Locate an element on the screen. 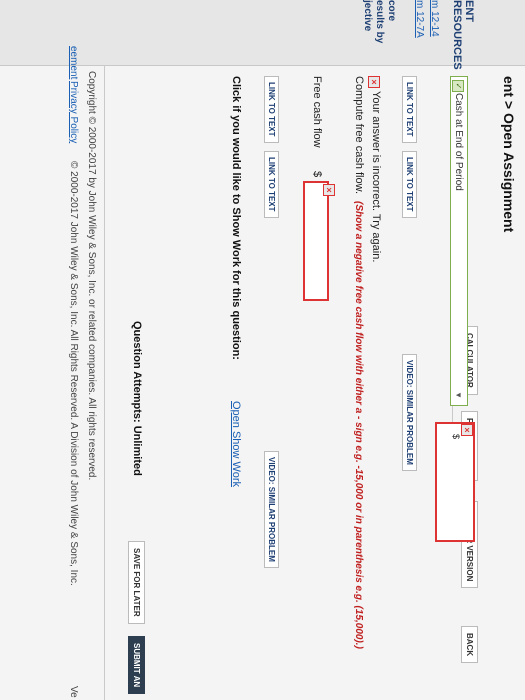 The height and width of the screenshot is (700, 525). incorrect-x-icon: × is located at coordinates (374, 82).